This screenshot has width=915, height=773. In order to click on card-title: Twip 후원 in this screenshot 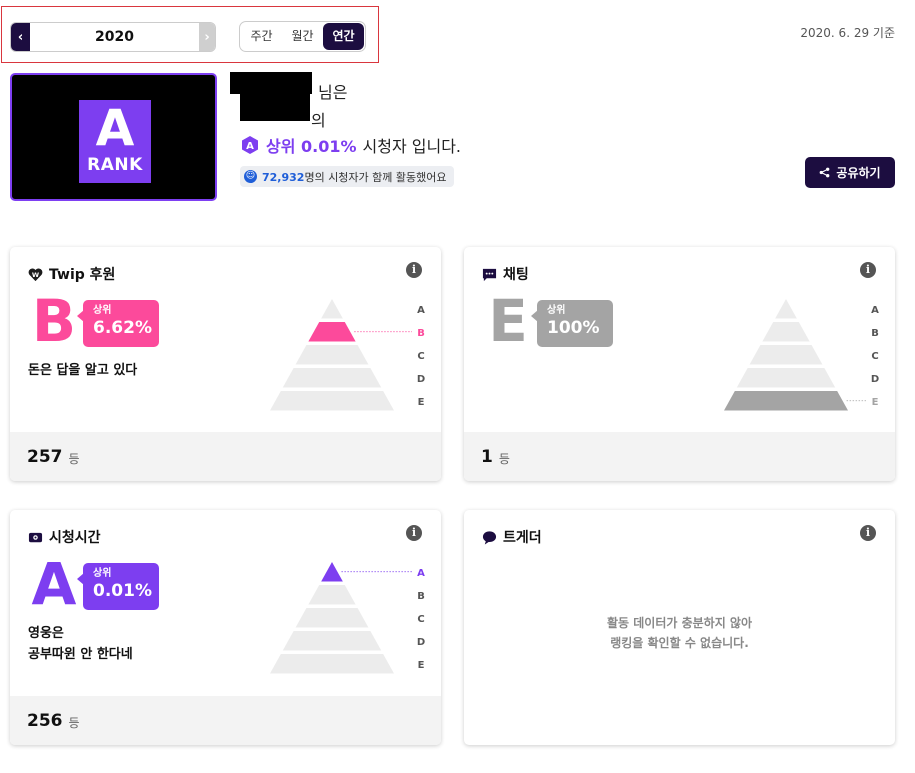, I will do `click(82, 275)`.